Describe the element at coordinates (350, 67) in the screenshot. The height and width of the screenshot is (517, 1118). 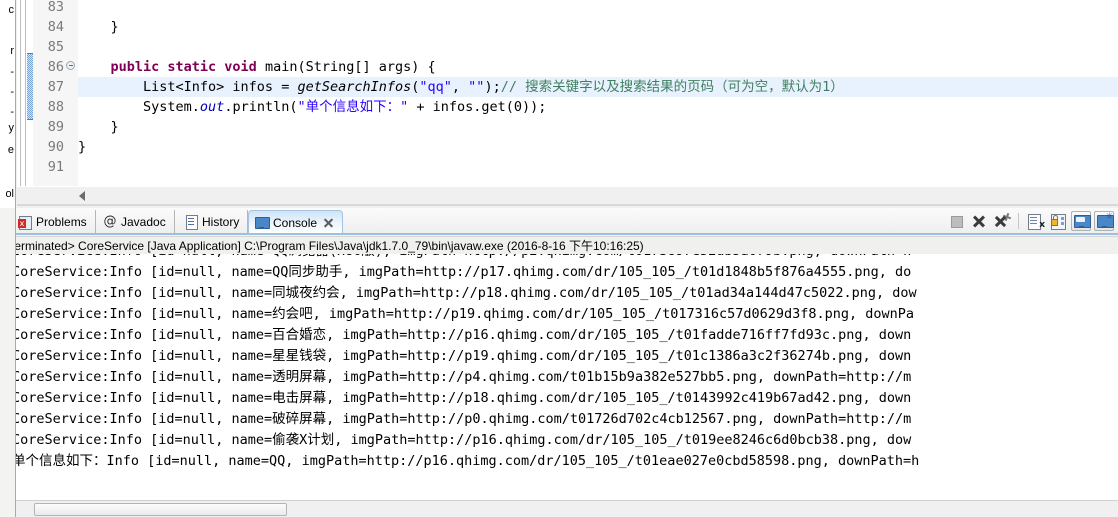
I see `code-token: main(String[] args) {` at that location.